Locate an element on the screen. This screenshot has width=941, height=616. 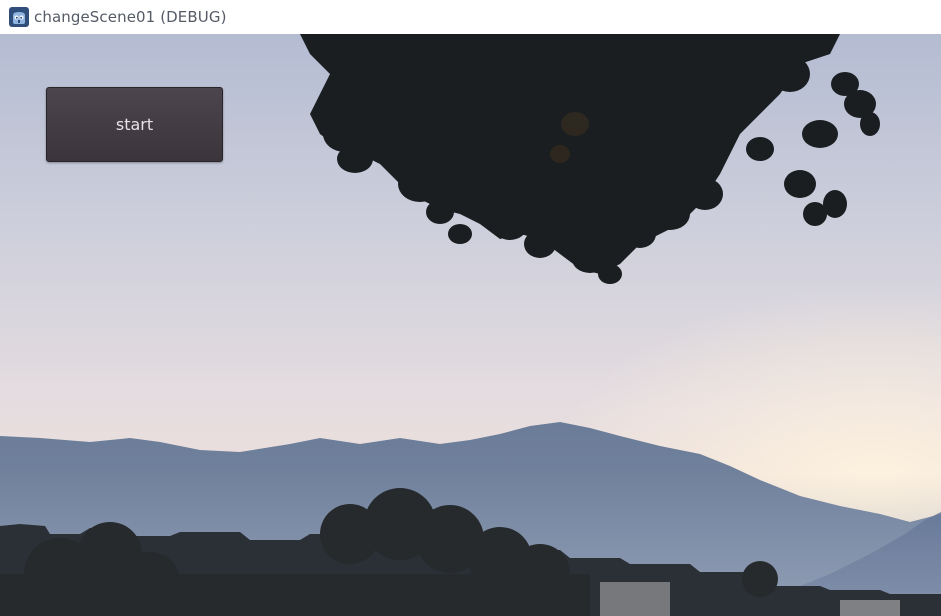
godot-icon is located at coordinates (19, 17).